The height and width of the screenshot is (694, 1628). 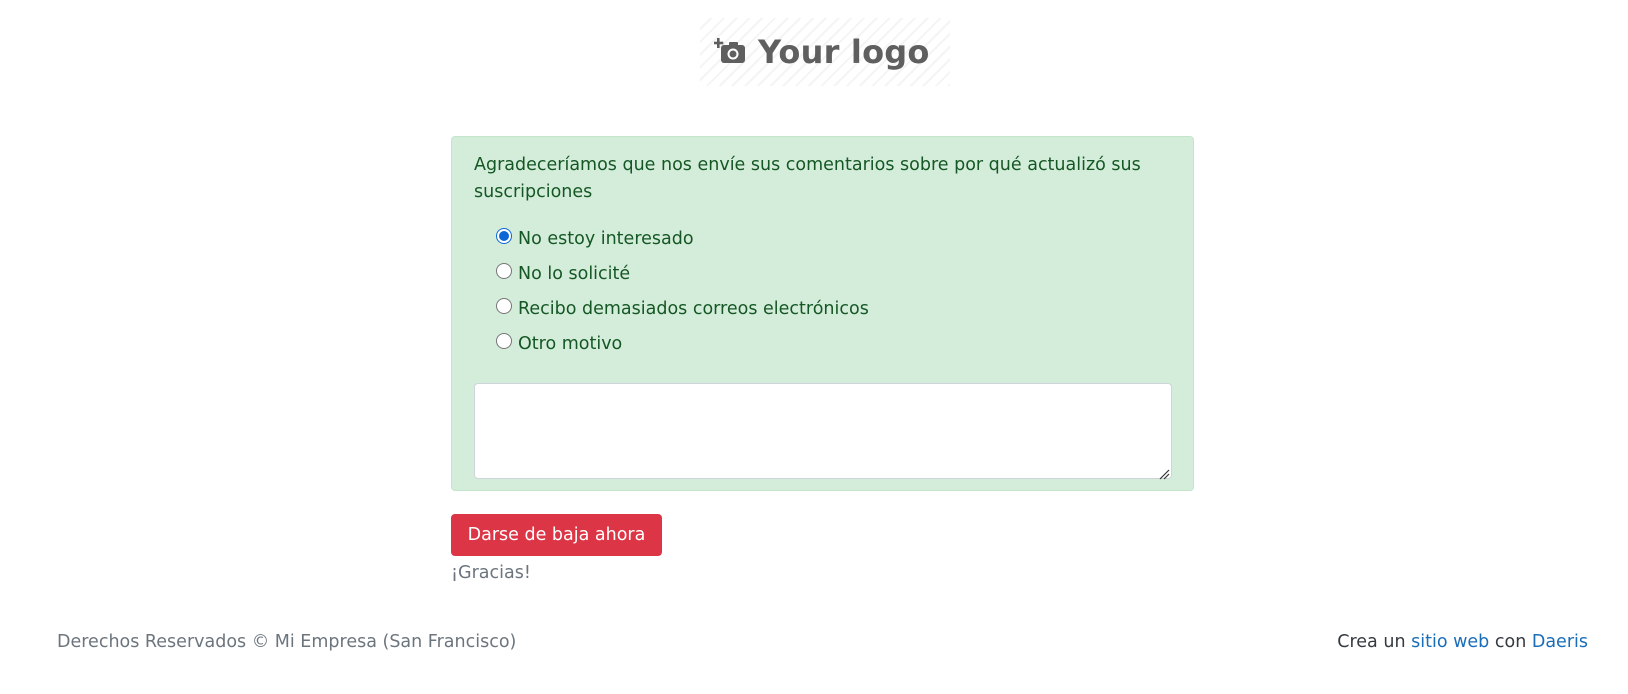 What do you see at coordinates (730, 52) in the screenshot?
I see `add-photo-camera-icon` at bounding box center [730, 52].